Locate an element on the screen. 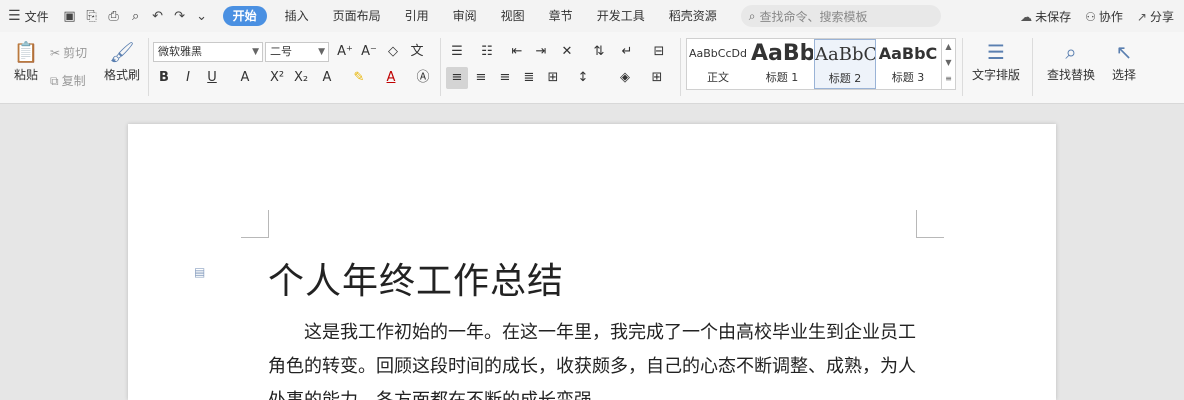  paragraph-handle-icon: ▤ is located at coordinates (199, 272).